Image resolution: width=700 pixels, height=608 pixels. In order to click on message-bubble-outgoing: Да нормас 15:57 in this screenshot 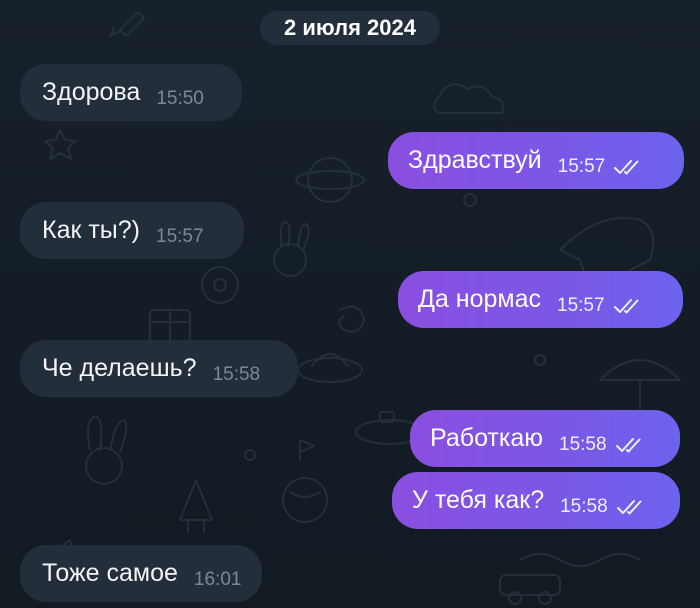, I will do `click(540, 299)`.